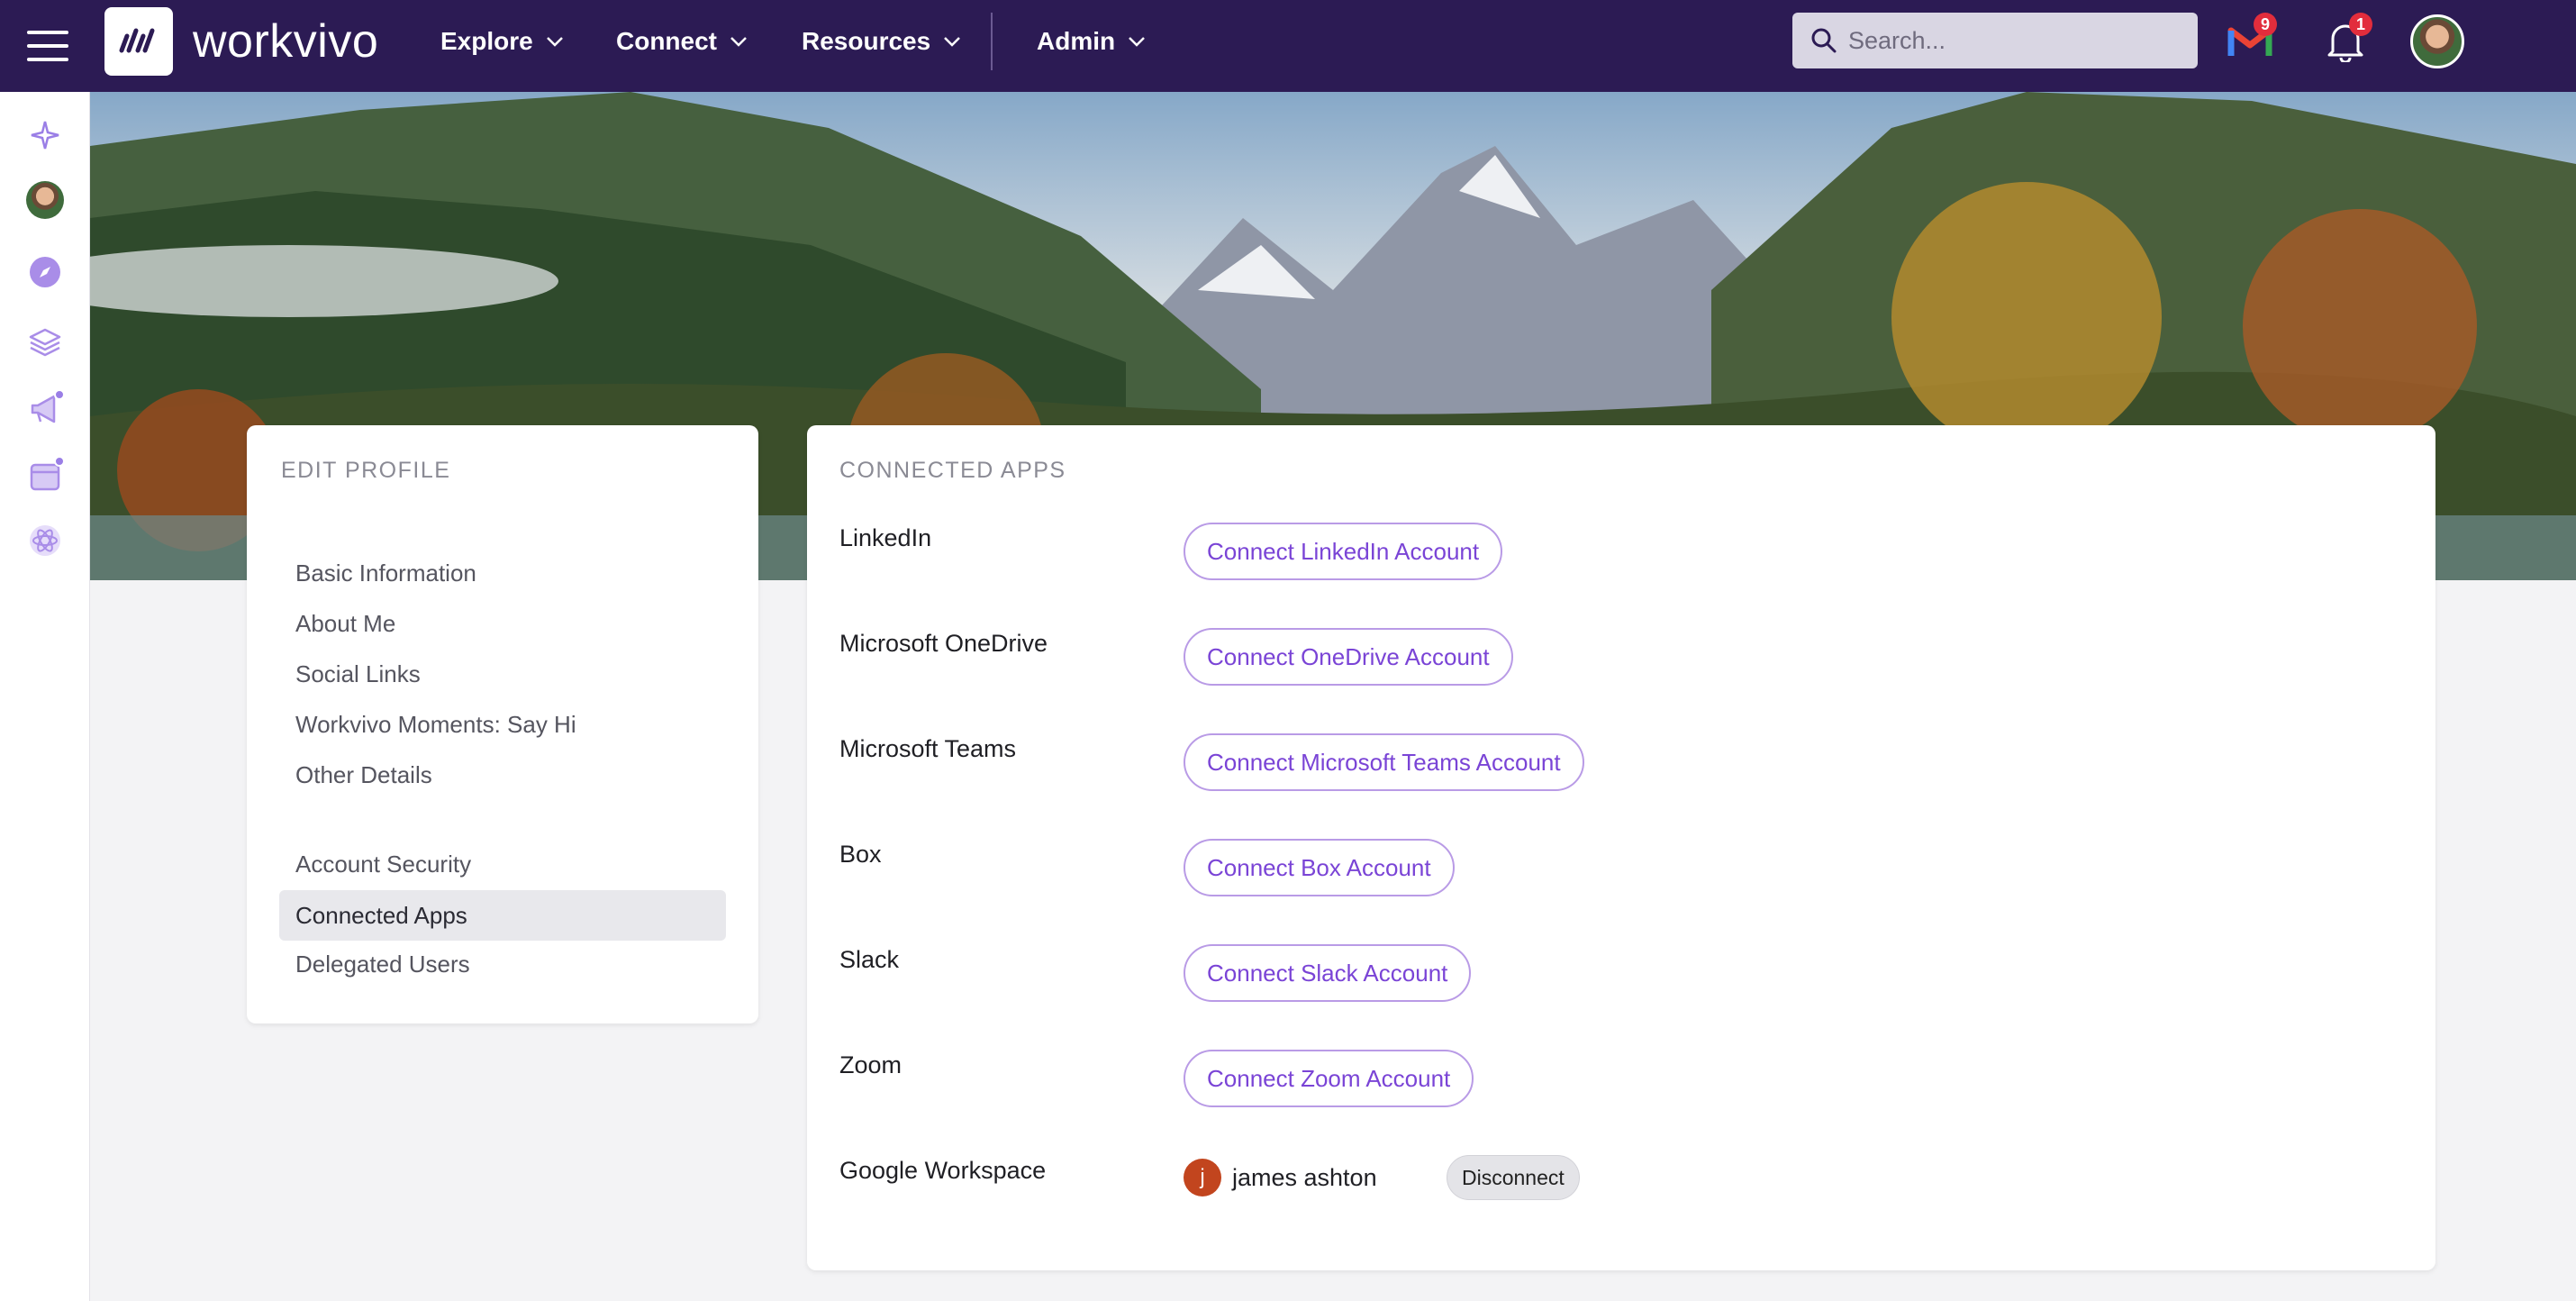 This screenshot has height=1301, width=2576. What do you see at coordinates (1328, 973) in the screenshot?
I see `connect-slack-button: Connect Slack Account` at bounding box center [1328, 973].